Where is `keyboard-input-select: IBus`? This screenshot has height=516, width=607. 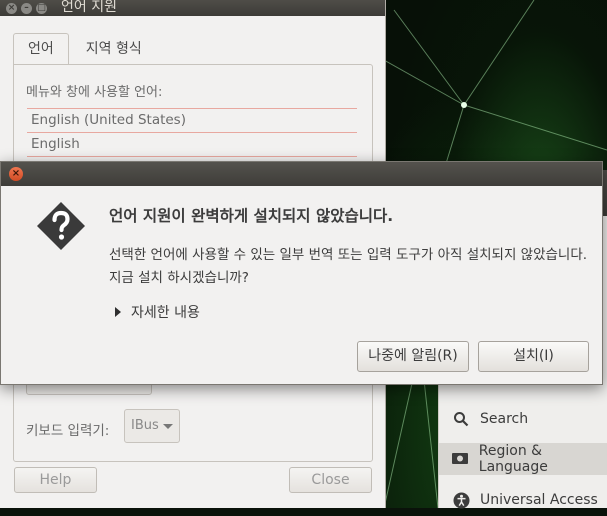
keyboard-input-select: IBus is located at coordinates (152, 426).